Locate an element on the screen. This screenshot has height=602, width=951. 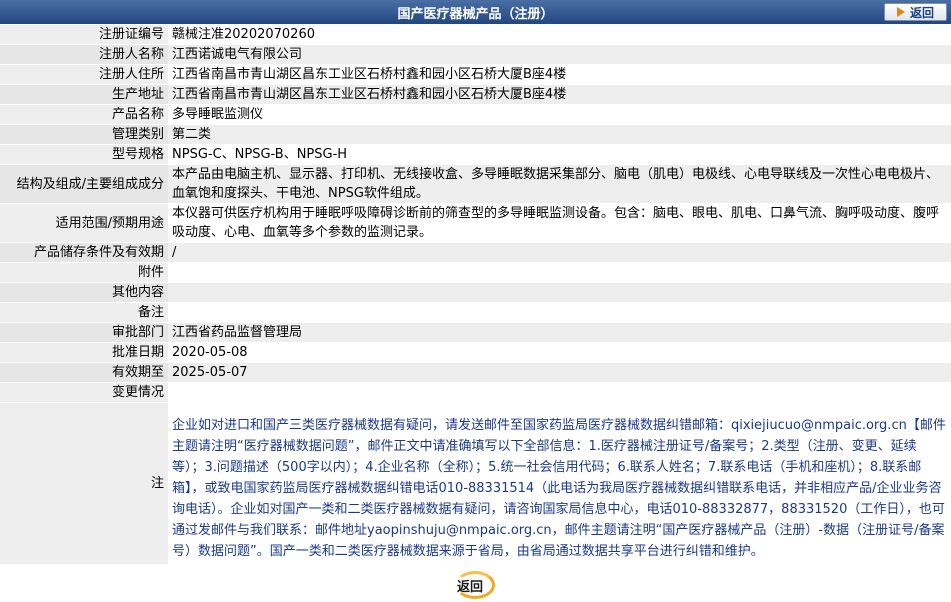
field-label: 备注 is located at coordinates (84, 312).